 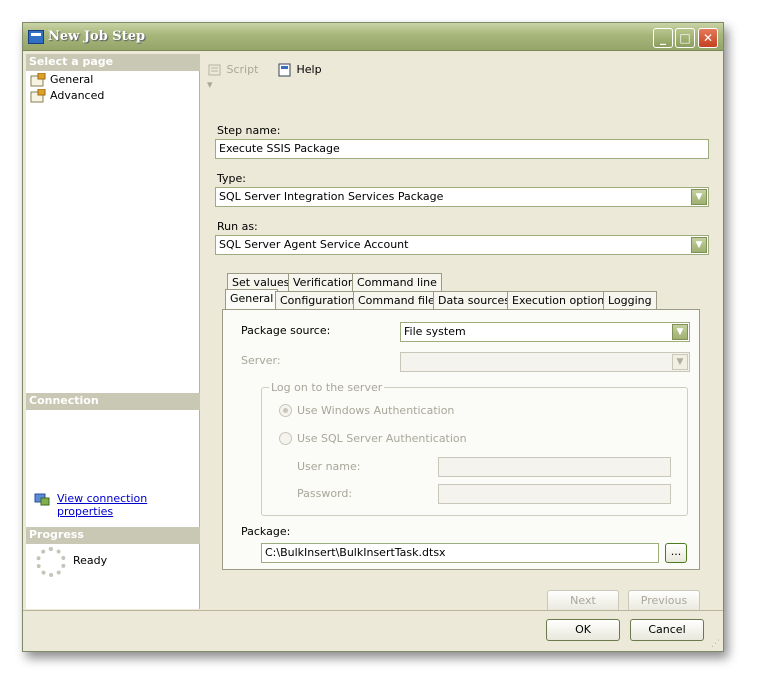 I want to click on server-label: Server:, so click(x=261, y=360).